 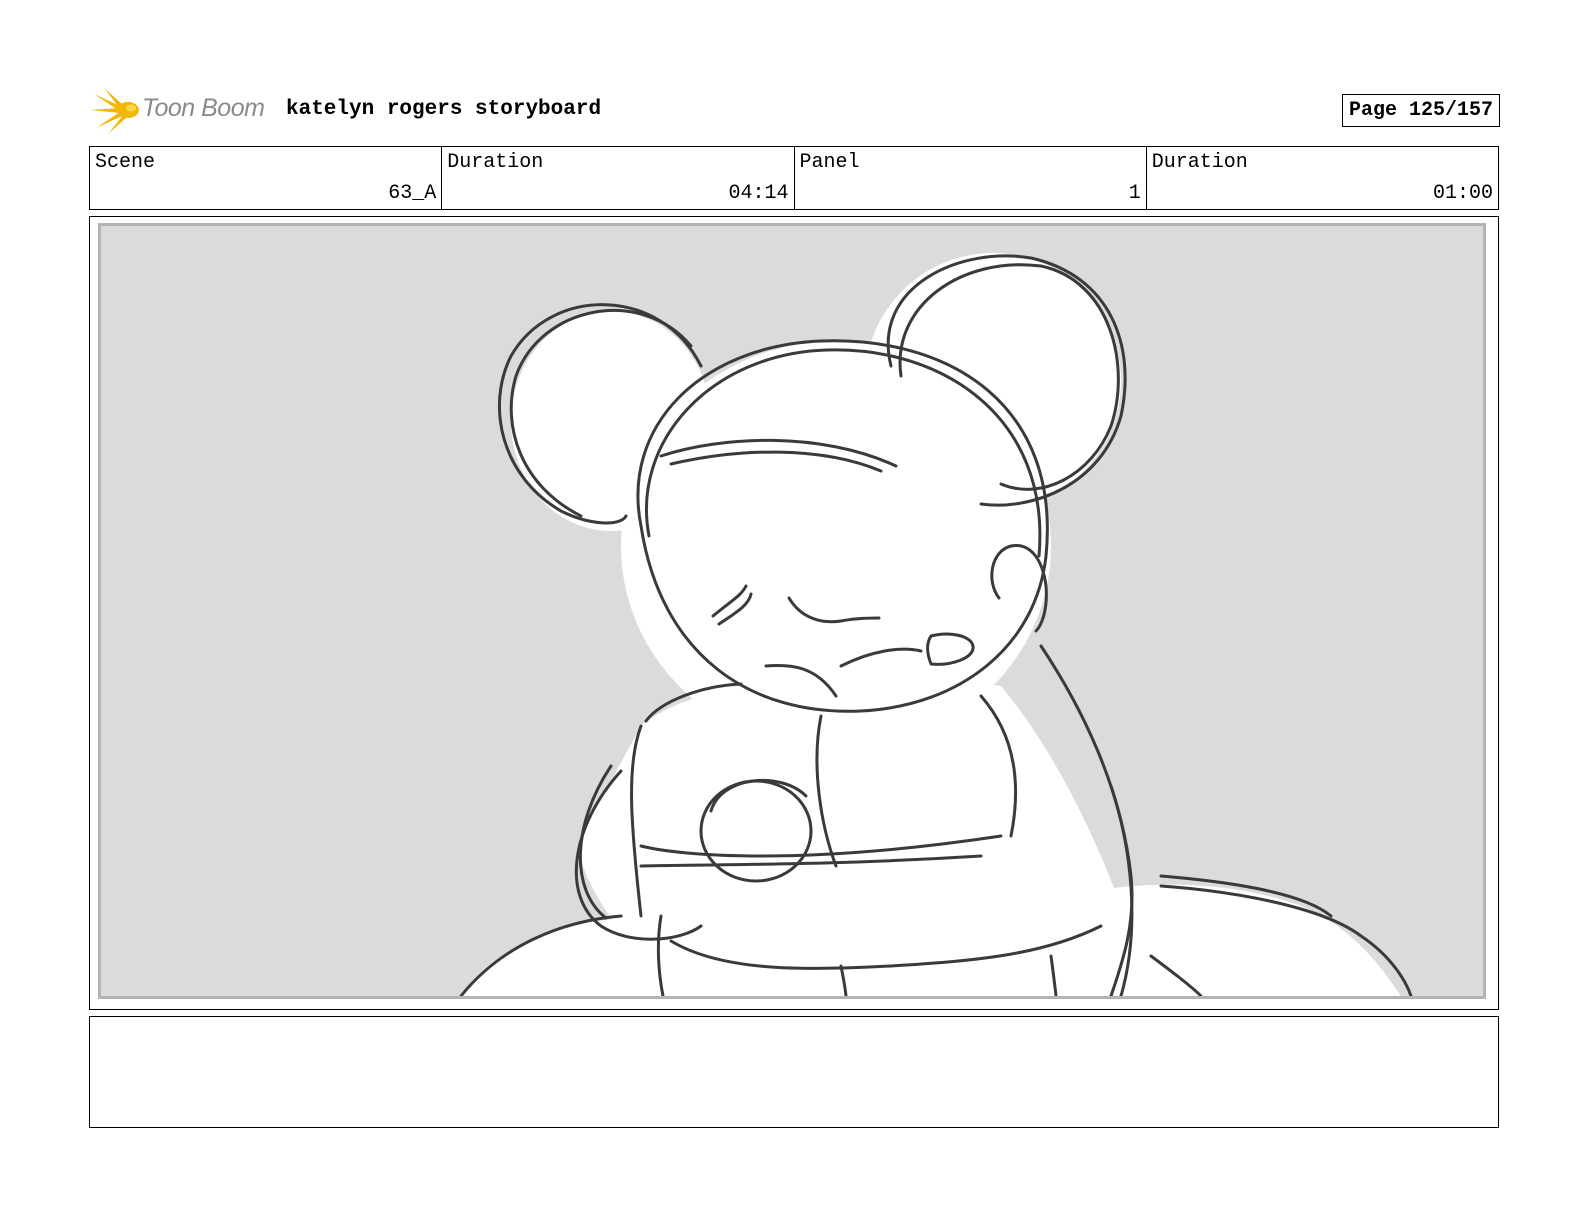 What do you see at coordinates (1462, 193) in the screenshot?
I see `panel-duration-value: 01:00` at bounding box center [1462, 193].